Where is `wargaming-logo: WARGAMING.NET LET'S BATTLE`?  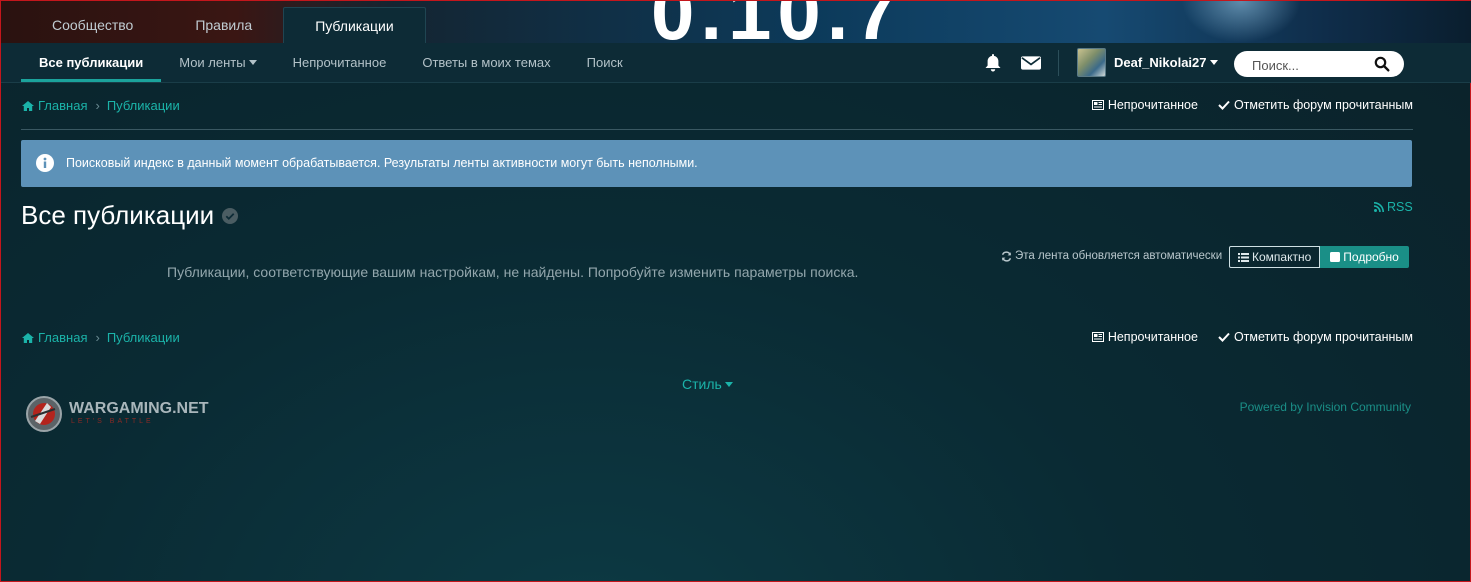 wargaming-logo: WARGAMING.NET LET'S BATTLE is located at coordinates (117, 414).